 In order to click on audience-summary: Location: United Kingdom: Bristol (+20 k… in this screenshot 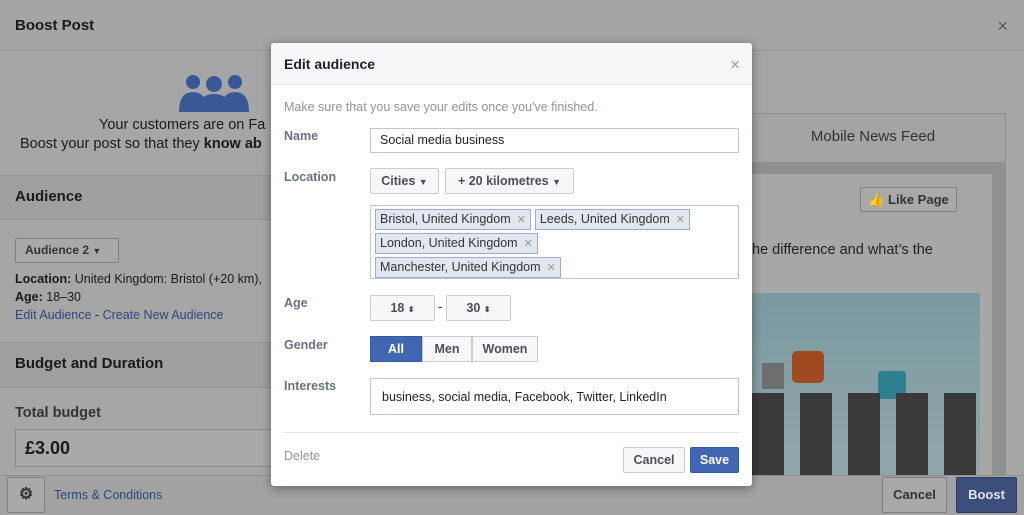, I will do `click(138, 297)`.